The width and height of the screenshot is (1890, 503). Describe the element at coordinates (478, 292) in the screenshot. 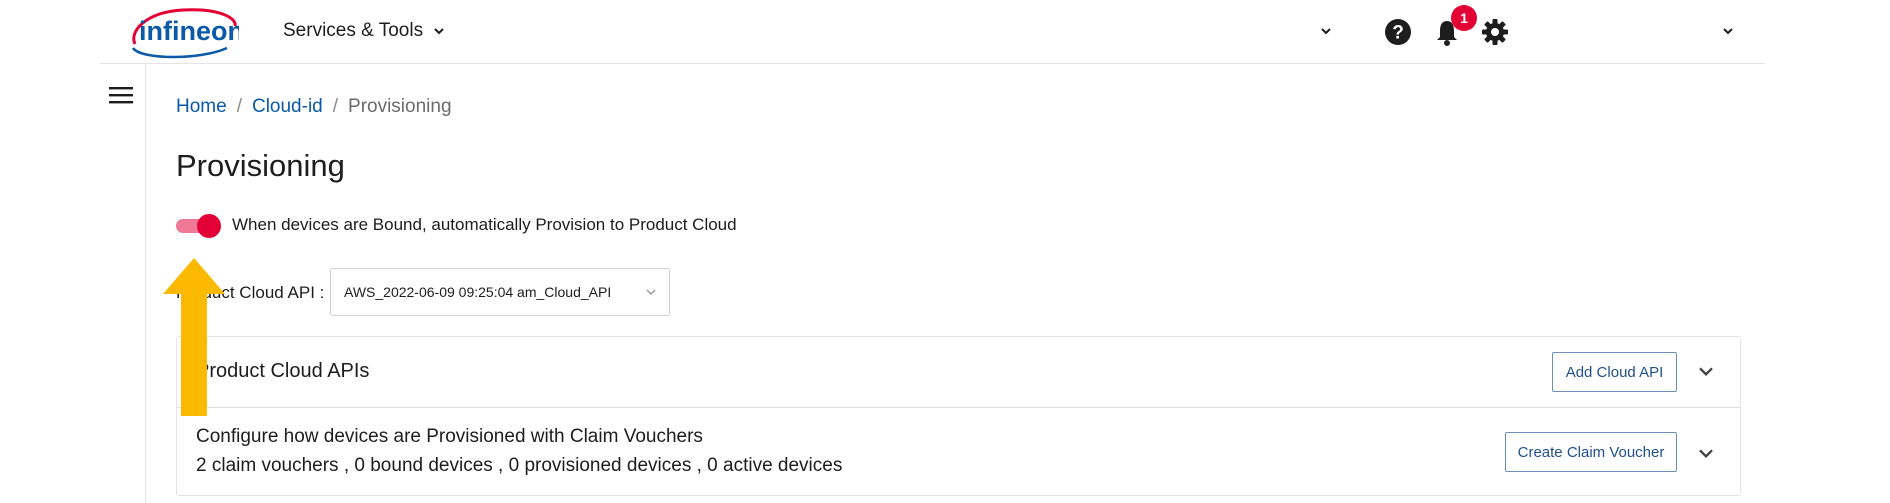

I see `product-cloud-api-selected-value: AWS_2022-06-09 09:25:04 am_Cloud_API` at that location.